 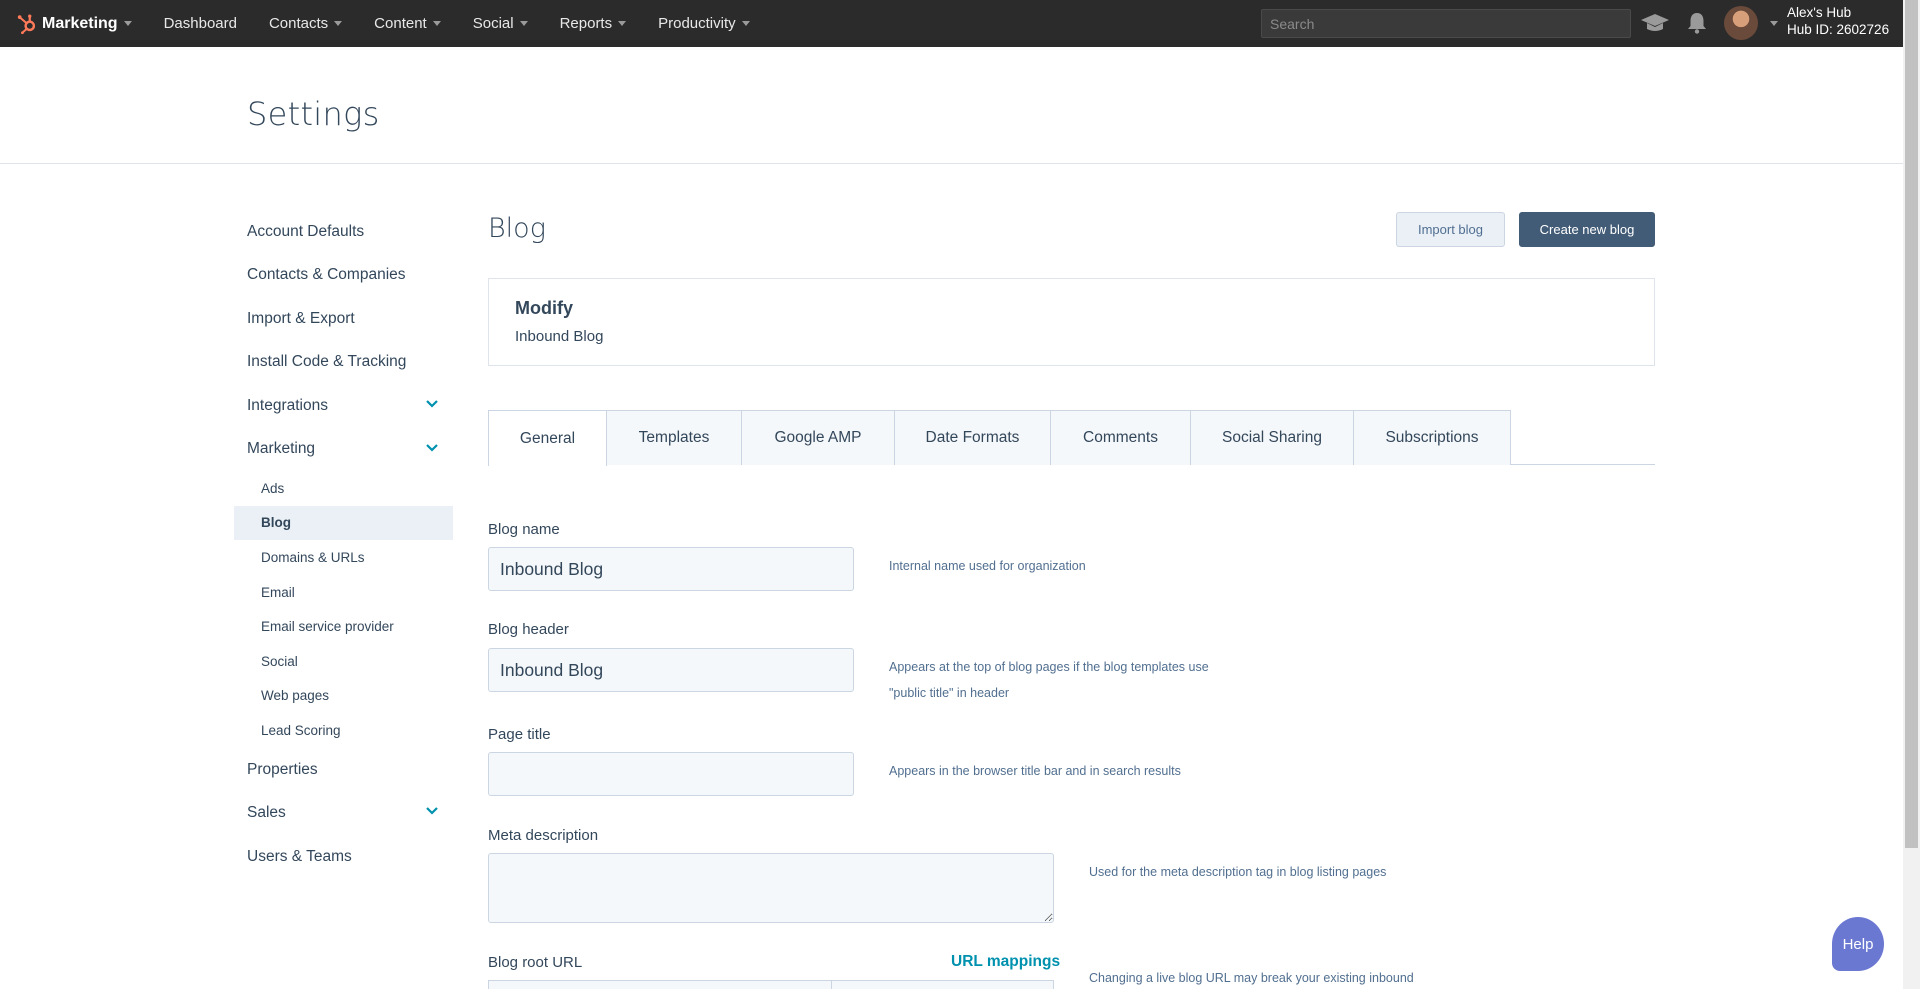 I want to click on tab-google-amp: Google AMP, so click(x=818, y=437).